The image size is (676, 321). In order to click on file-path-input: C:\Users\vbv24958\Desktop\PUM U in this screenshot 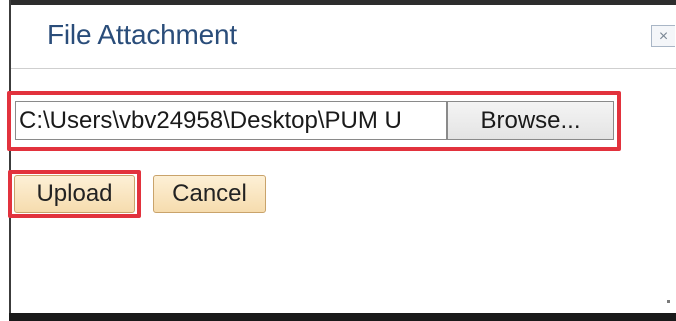, I will do `click(231, 120)`.